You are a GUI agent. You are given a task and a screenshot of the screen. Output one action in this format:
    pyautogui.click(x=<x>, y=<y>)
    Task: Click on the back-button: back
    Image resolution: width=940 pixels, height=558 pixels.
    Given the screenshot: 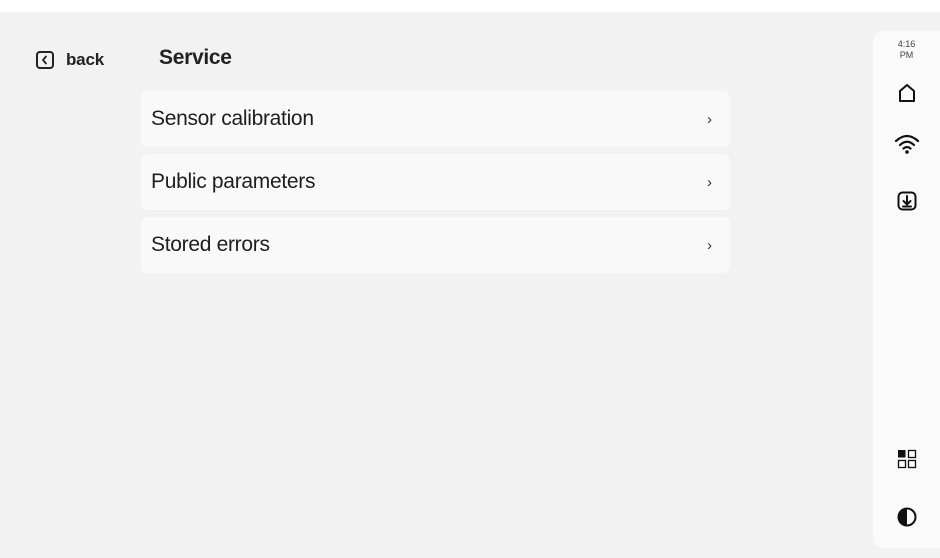 What is the action you would take?
    pyautogui.click(x=70, y=60)
    